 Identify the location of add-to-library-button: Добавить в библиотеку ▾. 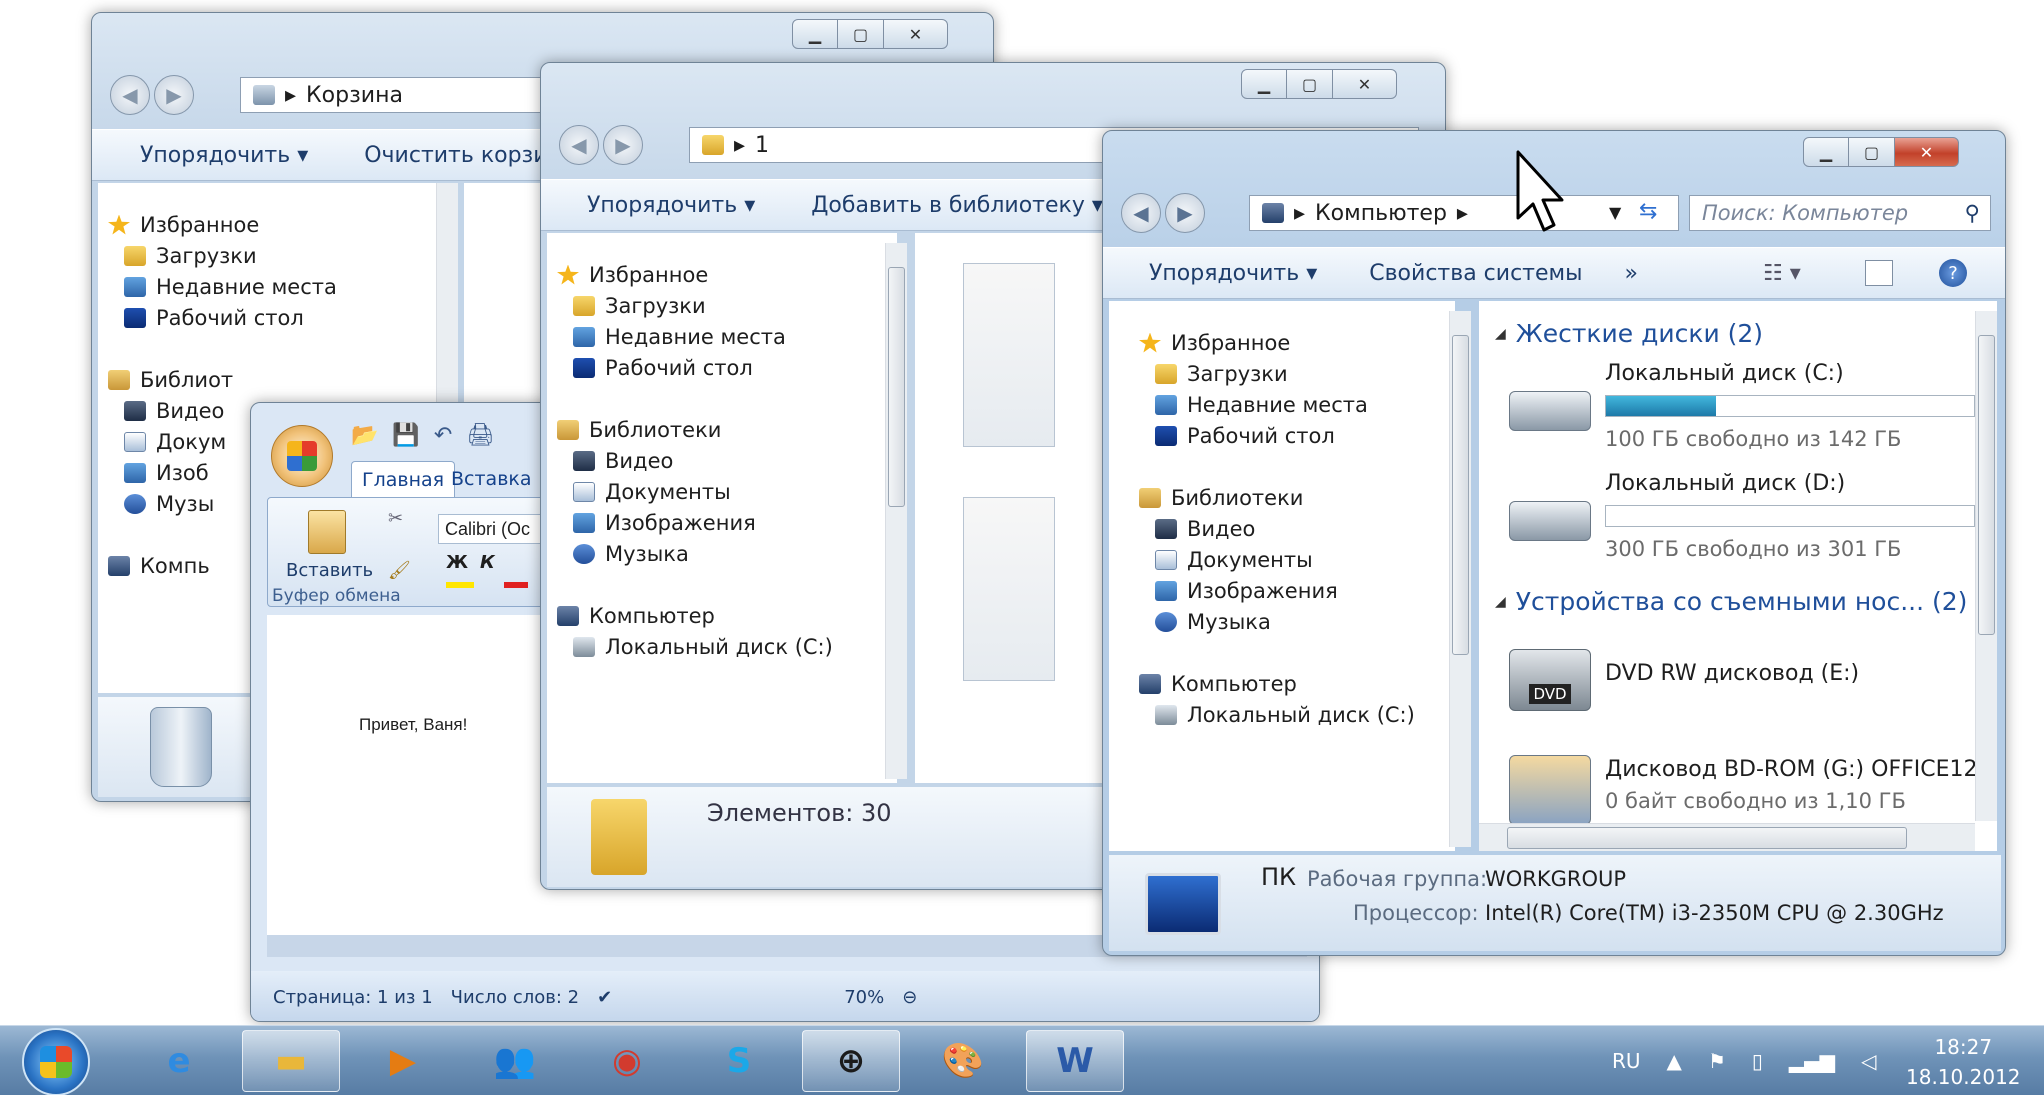
(957, 205).